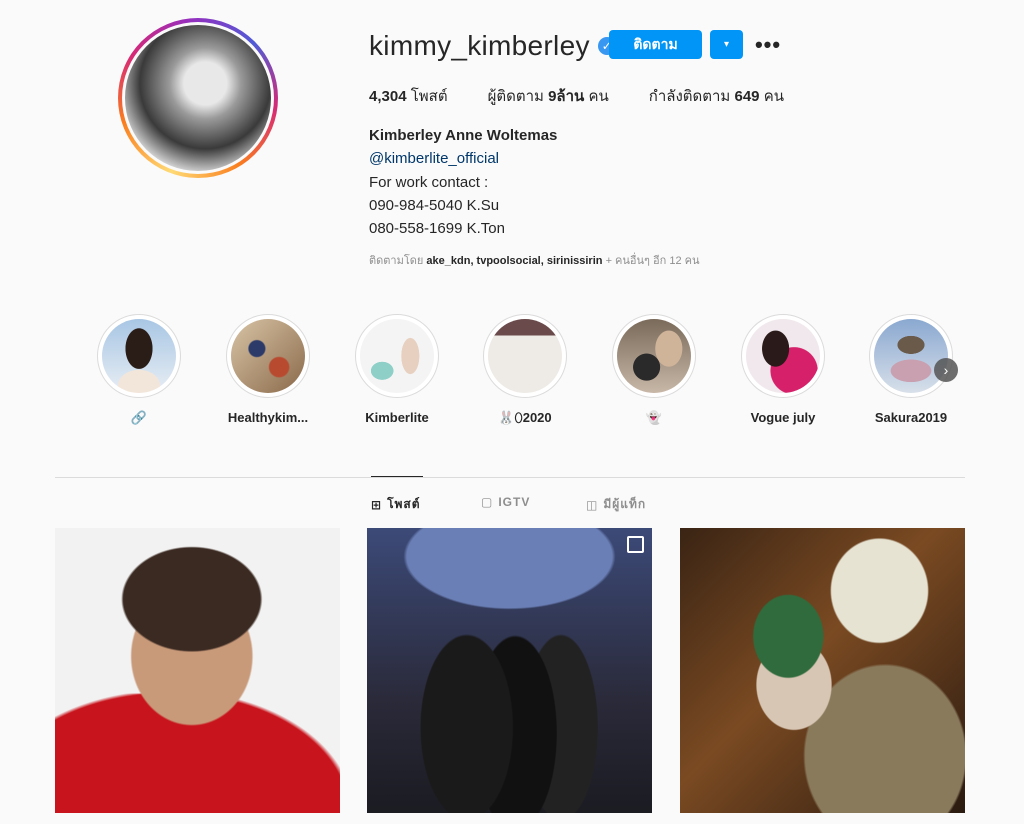  What do you see at coordinates (514, 502) in the screenshot?
I see `tab-label: IGTV` at bounding box center [514, 502].